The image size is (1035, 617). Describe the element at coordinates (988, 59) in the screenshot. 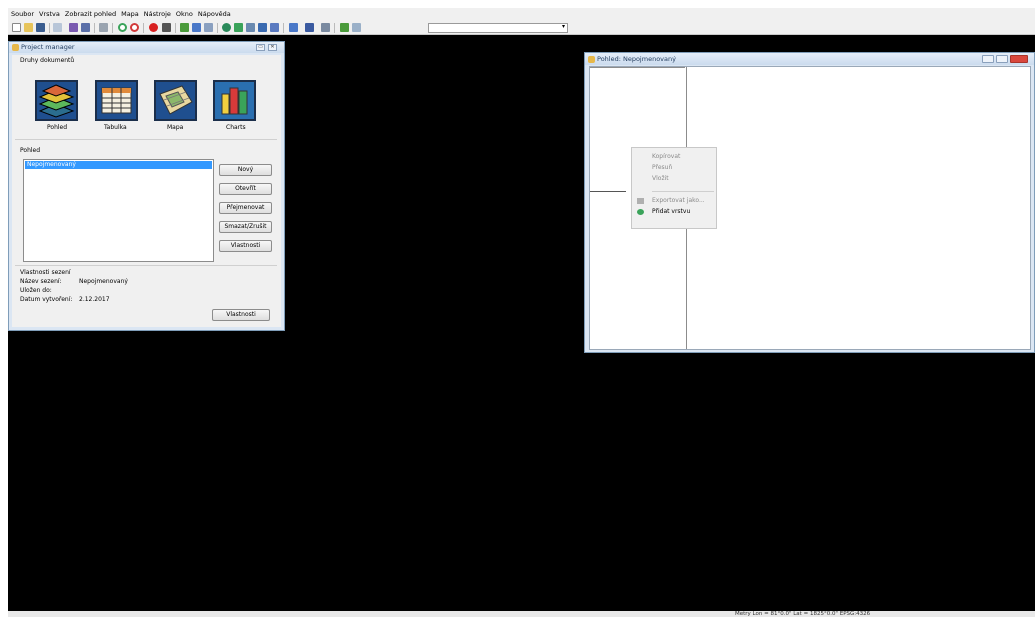

I see `minimize-icon` at that location.